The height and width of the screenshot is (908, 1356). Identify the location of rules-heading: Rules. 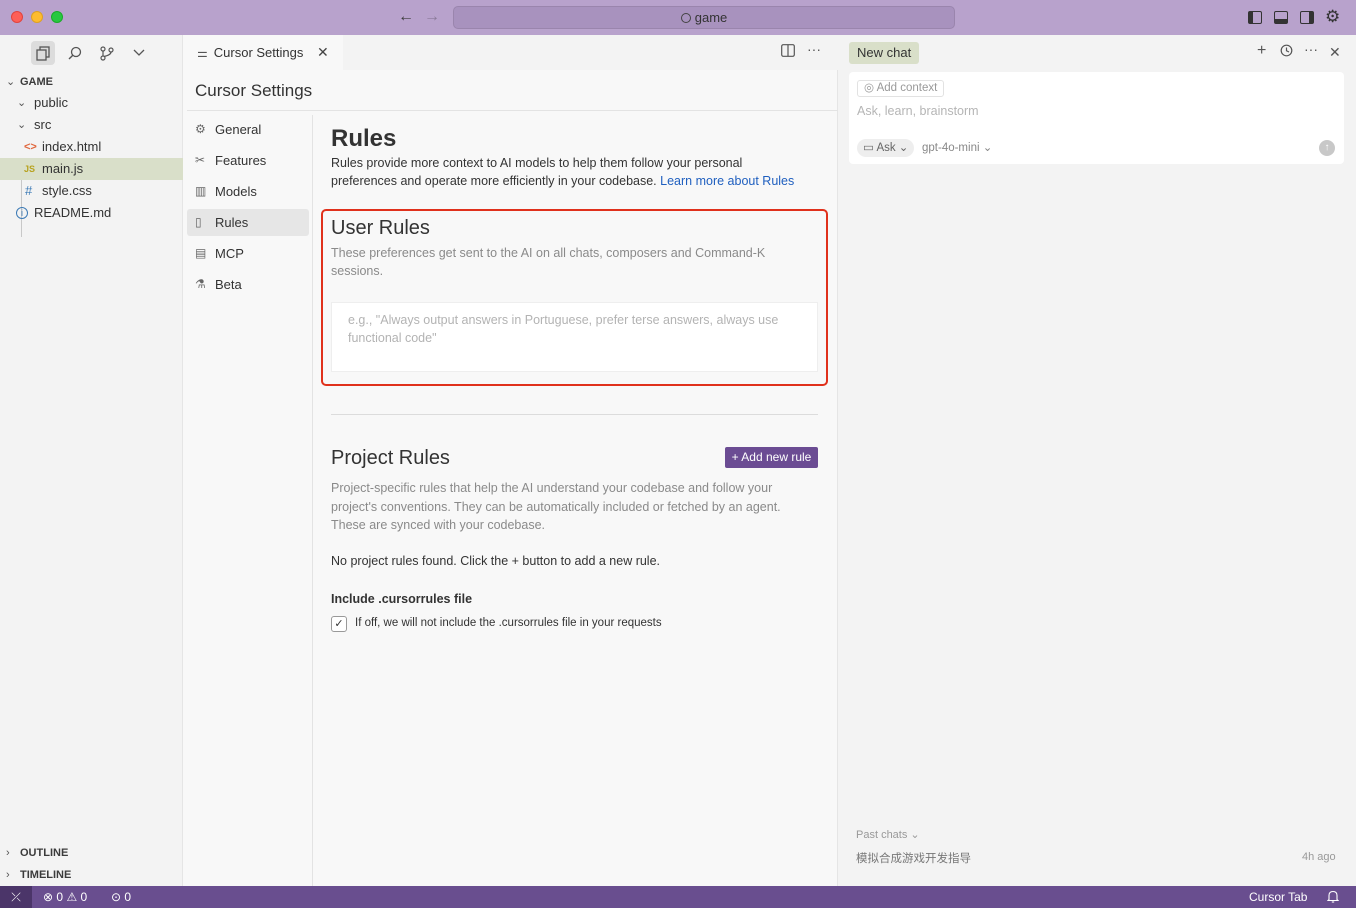
(364, 138).